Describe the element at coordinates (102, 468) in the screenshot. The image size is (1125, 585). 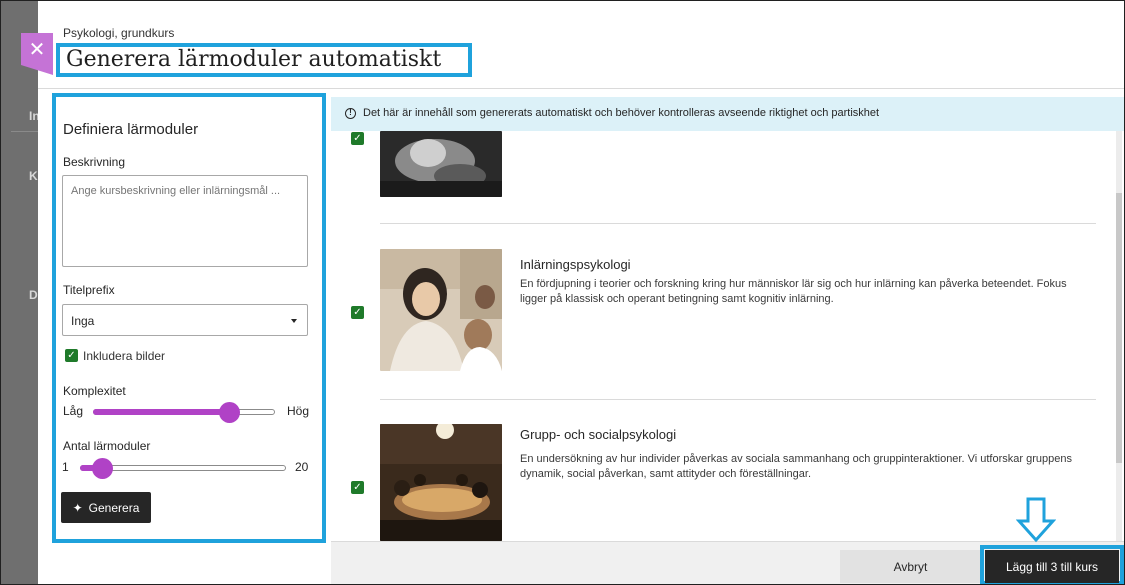
I see `module-count-slider-thumb` at that location.